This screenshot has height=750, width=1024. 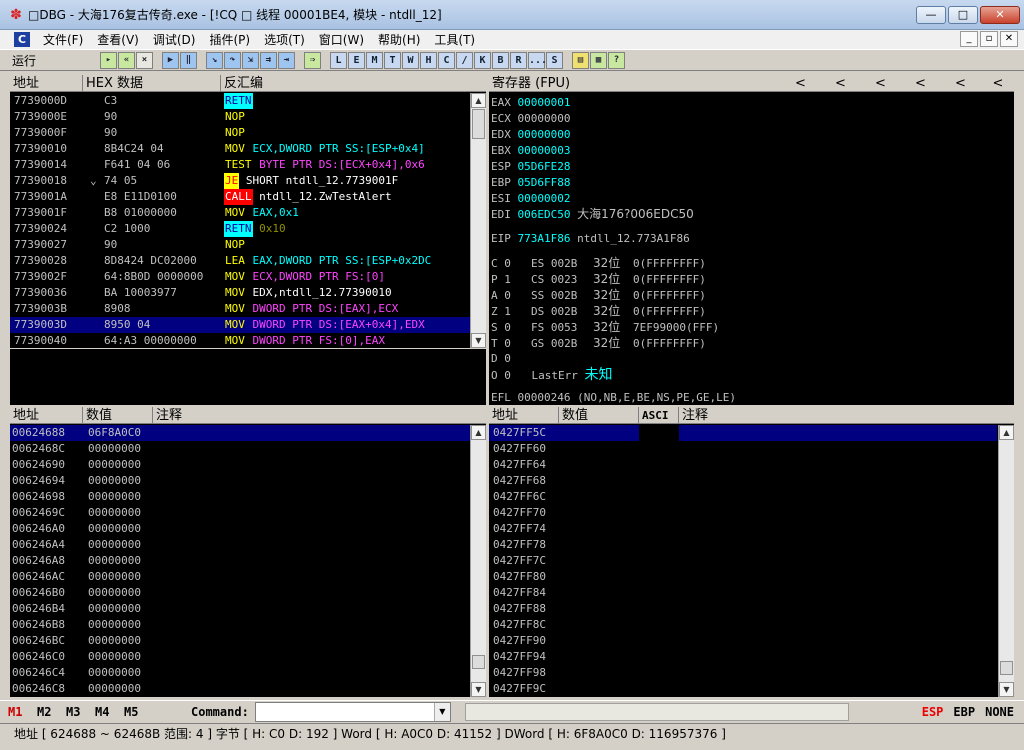 I want to click on marker-m3: M3, so click(x=76, y=712).